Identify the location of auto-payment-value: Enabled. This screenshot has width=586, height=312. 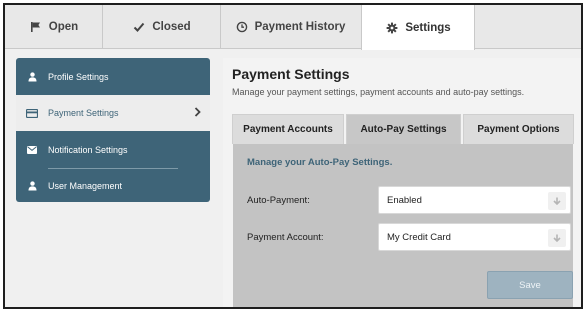
(404, 200).